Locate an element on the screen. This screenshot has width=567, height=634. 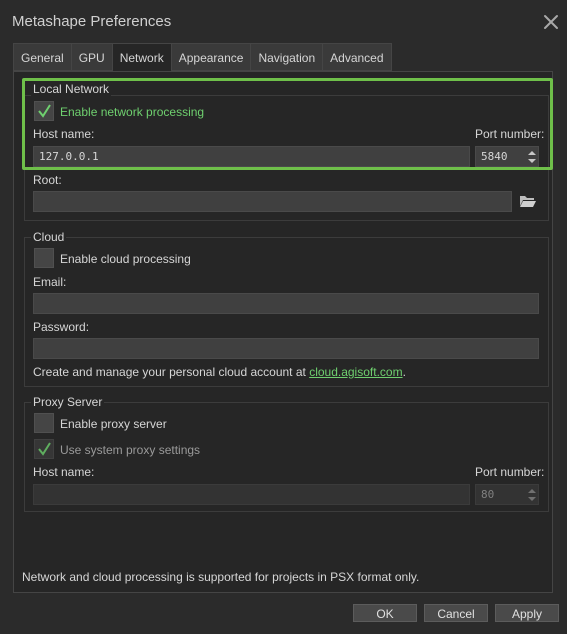
proxy-port-value: 80 is located at coordinates (488, 494).